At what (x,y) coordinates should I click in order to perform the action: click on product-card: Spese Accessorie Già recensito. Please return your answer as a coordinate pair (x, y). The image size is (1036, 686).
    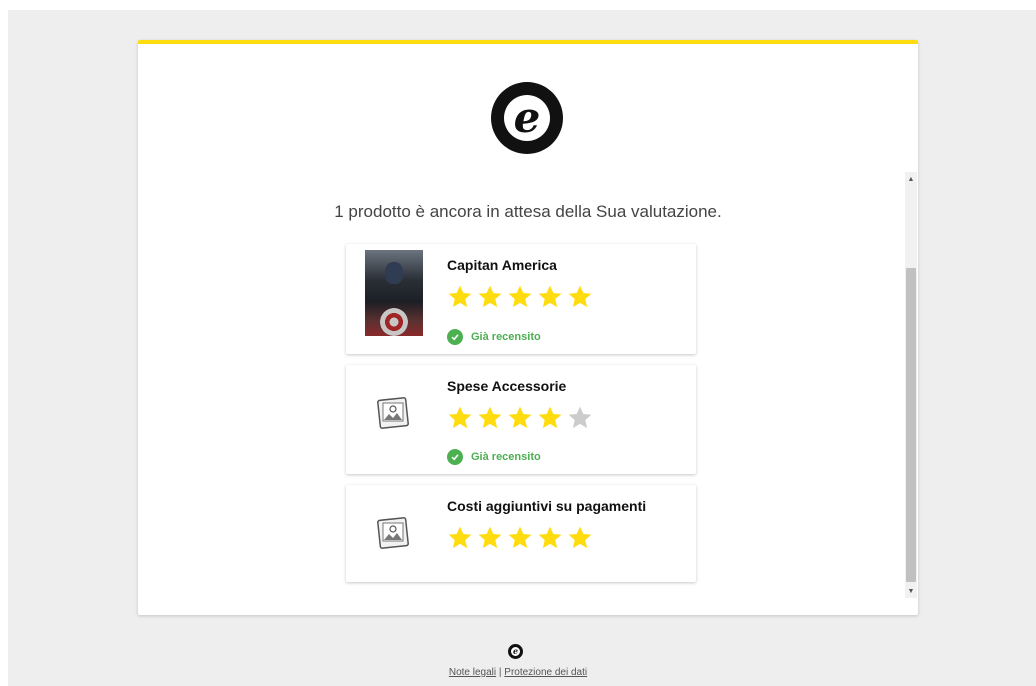
    Looking at the image, I should click on (521, 419).